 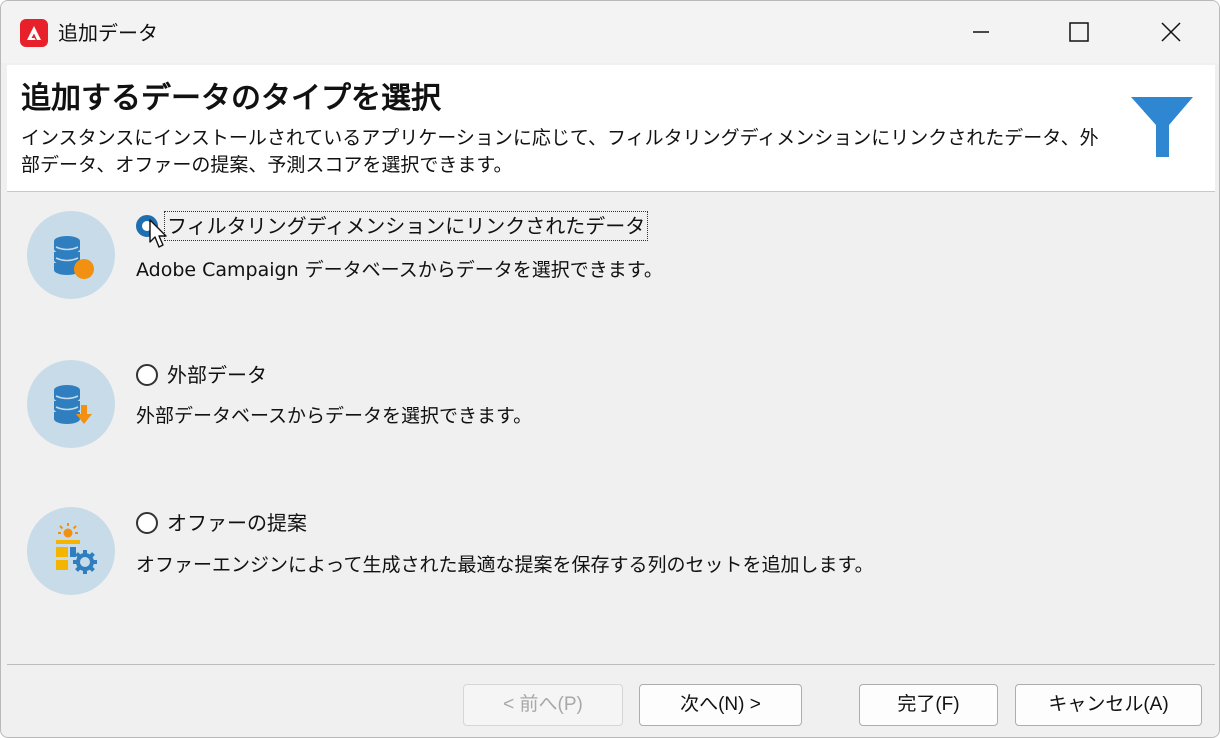 I want to click on minimize-button, so click(x=981, y=32).